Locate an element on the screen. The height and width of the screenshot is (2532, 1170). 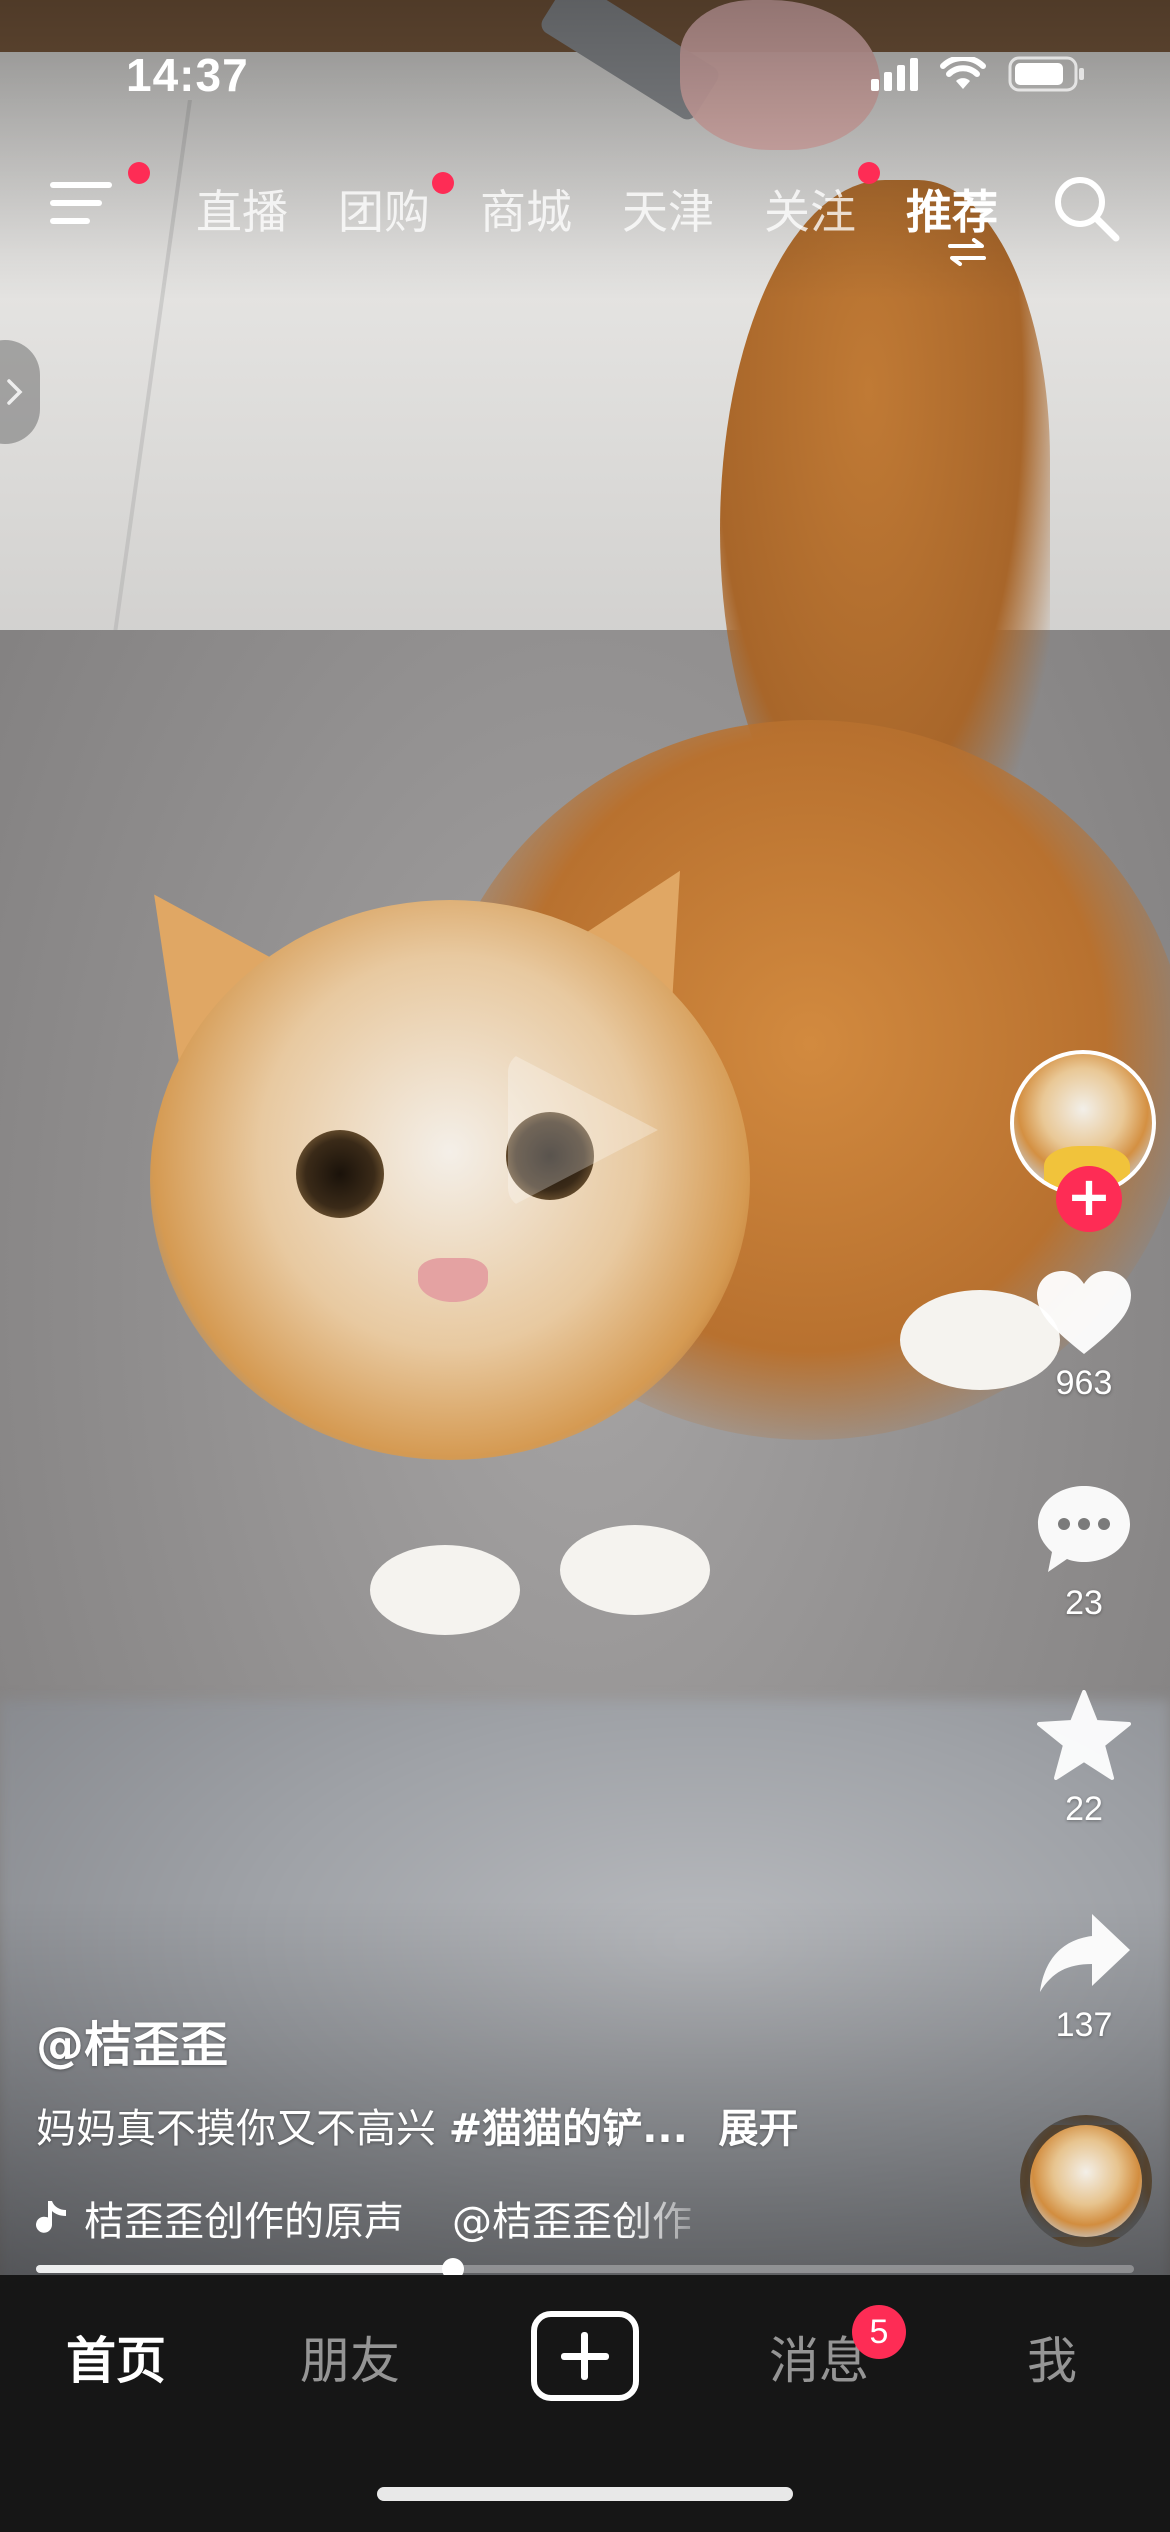
like-button: 963 is located at coordinates (1084, 1335).